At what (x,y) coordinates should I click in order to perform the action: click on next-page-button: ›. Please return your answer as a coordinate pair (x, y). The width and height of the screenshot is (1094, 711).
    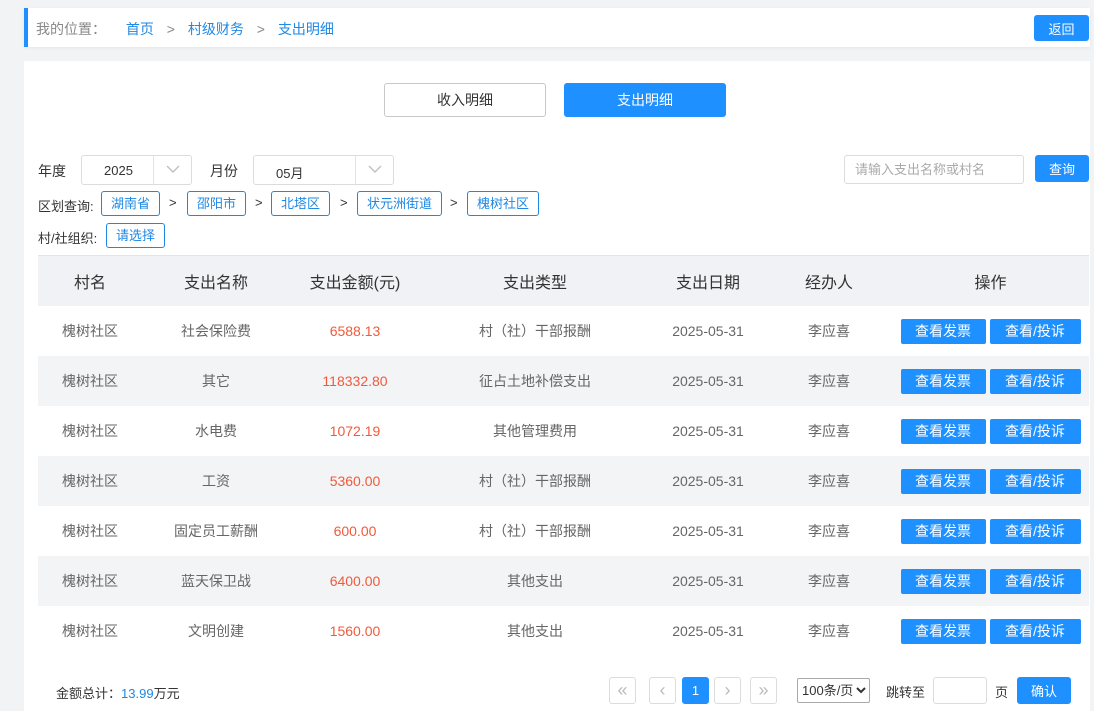
    Looking at the image, I should click on (727, 690).